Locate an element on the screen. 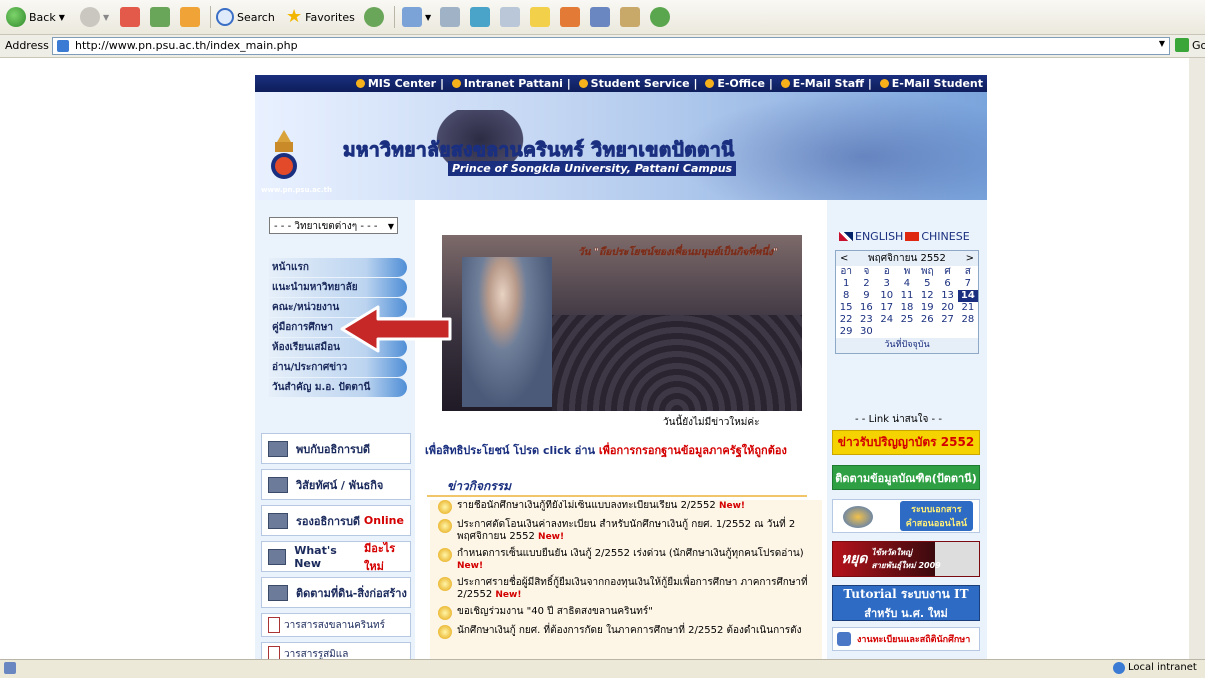 The image size is (1205, 678). link-registration: งานทะเบียนและสถิตินักศึกษา is located at coordinates (906, 639).